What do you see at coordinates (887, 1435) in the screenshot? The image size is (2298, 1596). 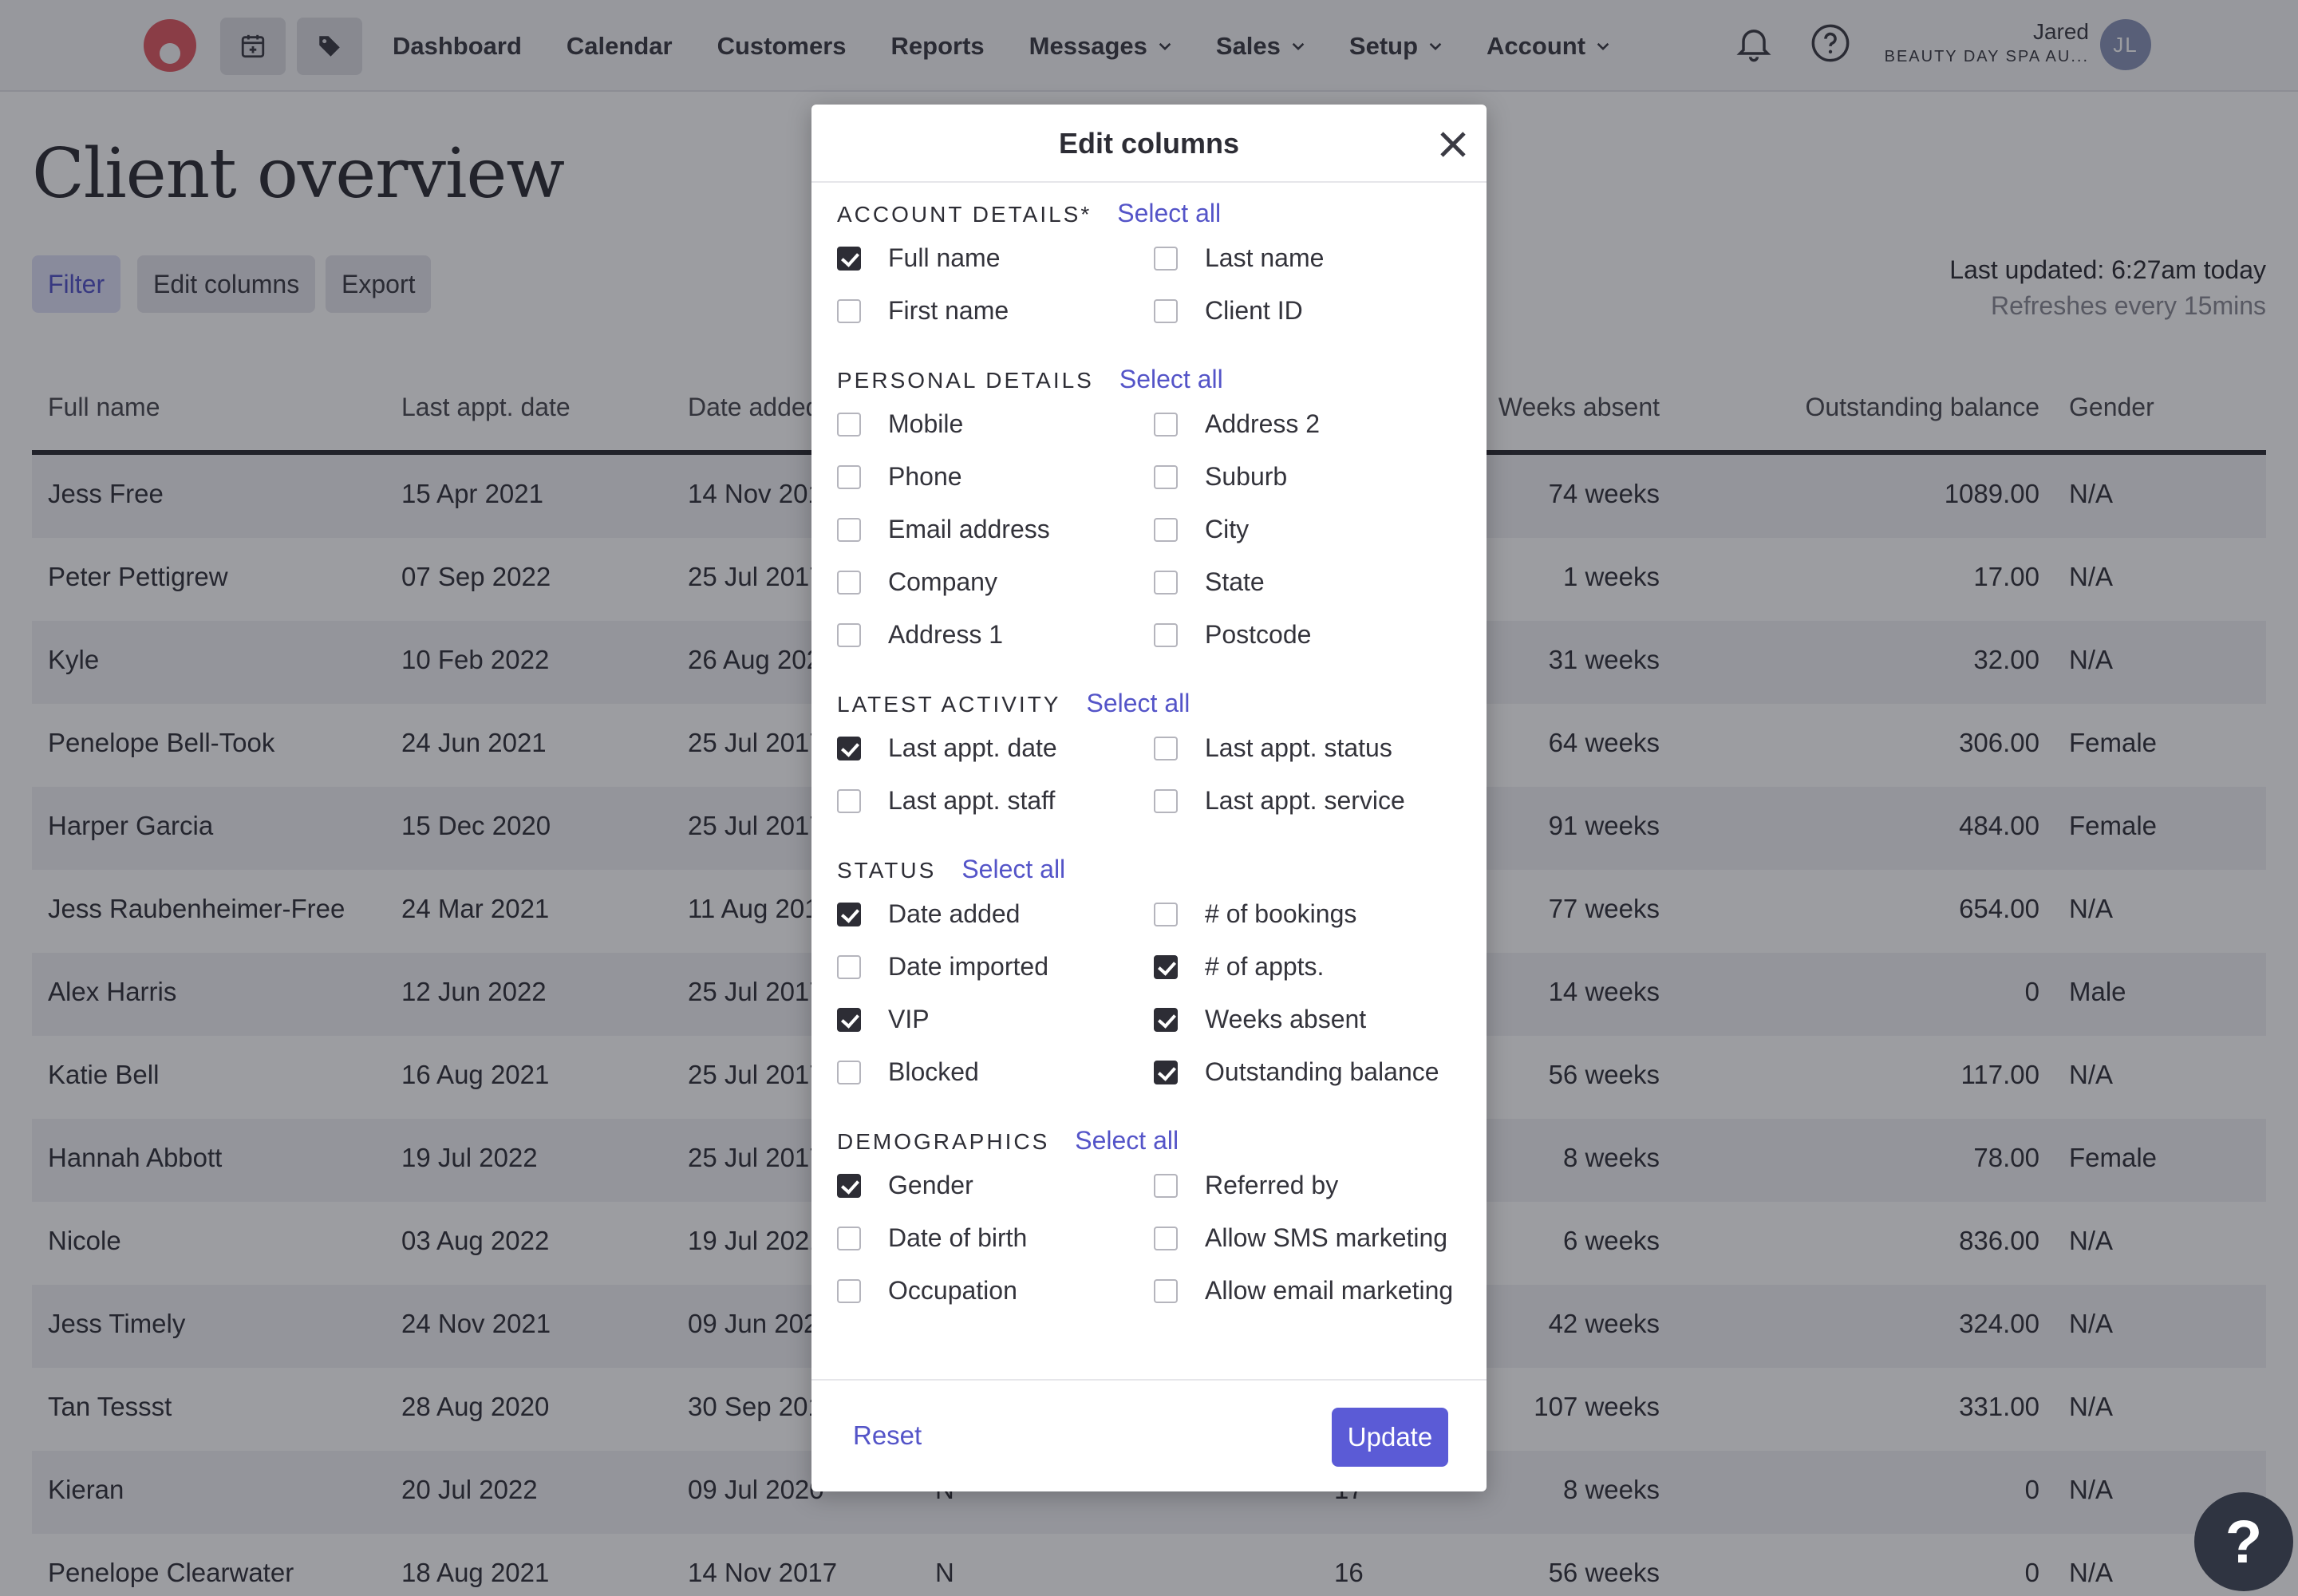 I see `reset-button: Reset` at bounding box center [887, 1435].